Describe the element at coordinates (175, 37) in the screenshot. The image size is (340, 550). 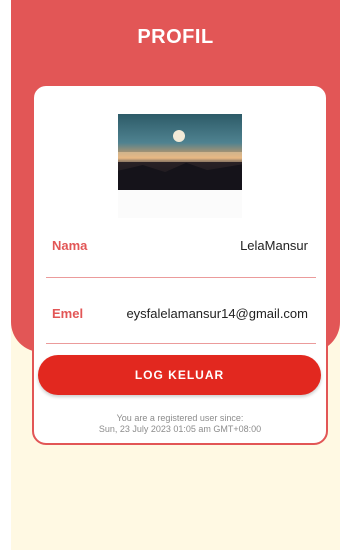
I see `page-title: PROFIL` at that location.